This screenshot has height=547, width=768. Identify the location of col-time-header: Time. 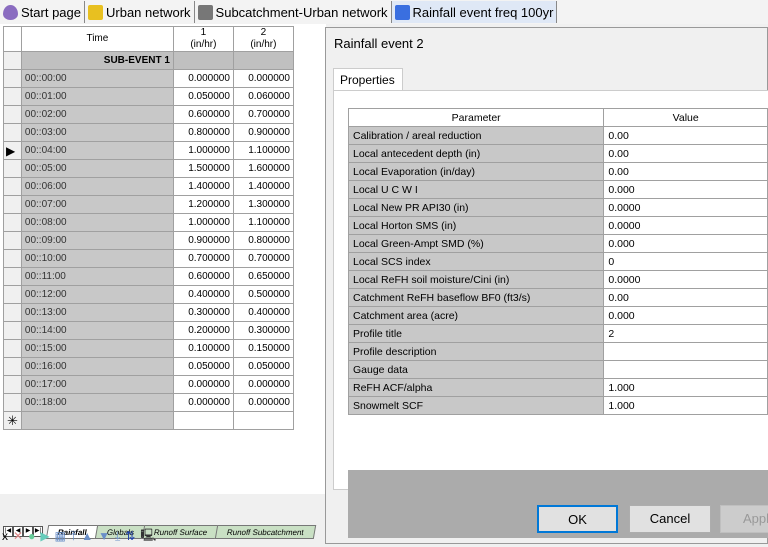
(97, 39).